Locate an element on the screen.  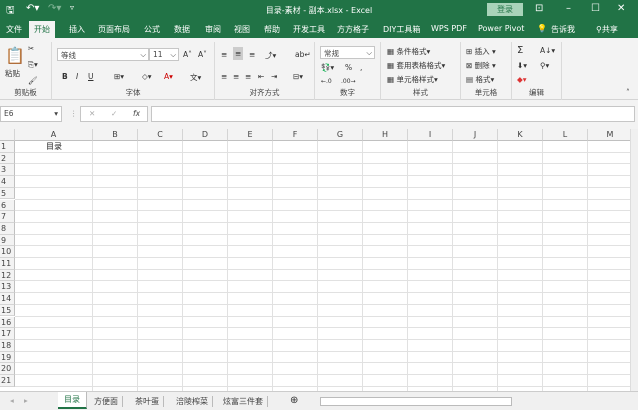
middle-align-icon: ≡ is located at coordinates (238, 53).